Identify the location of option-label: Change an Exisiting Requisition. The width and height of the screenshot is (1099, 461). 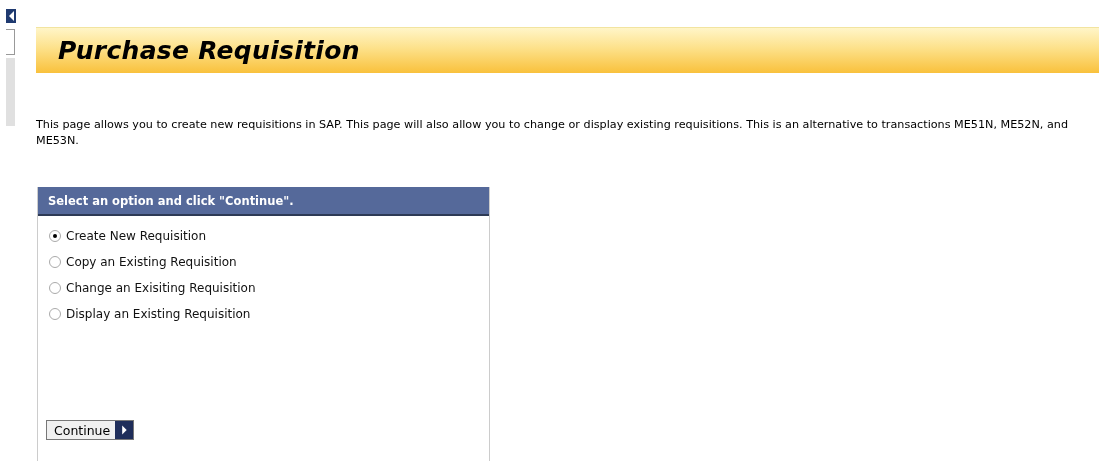
(269, 287).